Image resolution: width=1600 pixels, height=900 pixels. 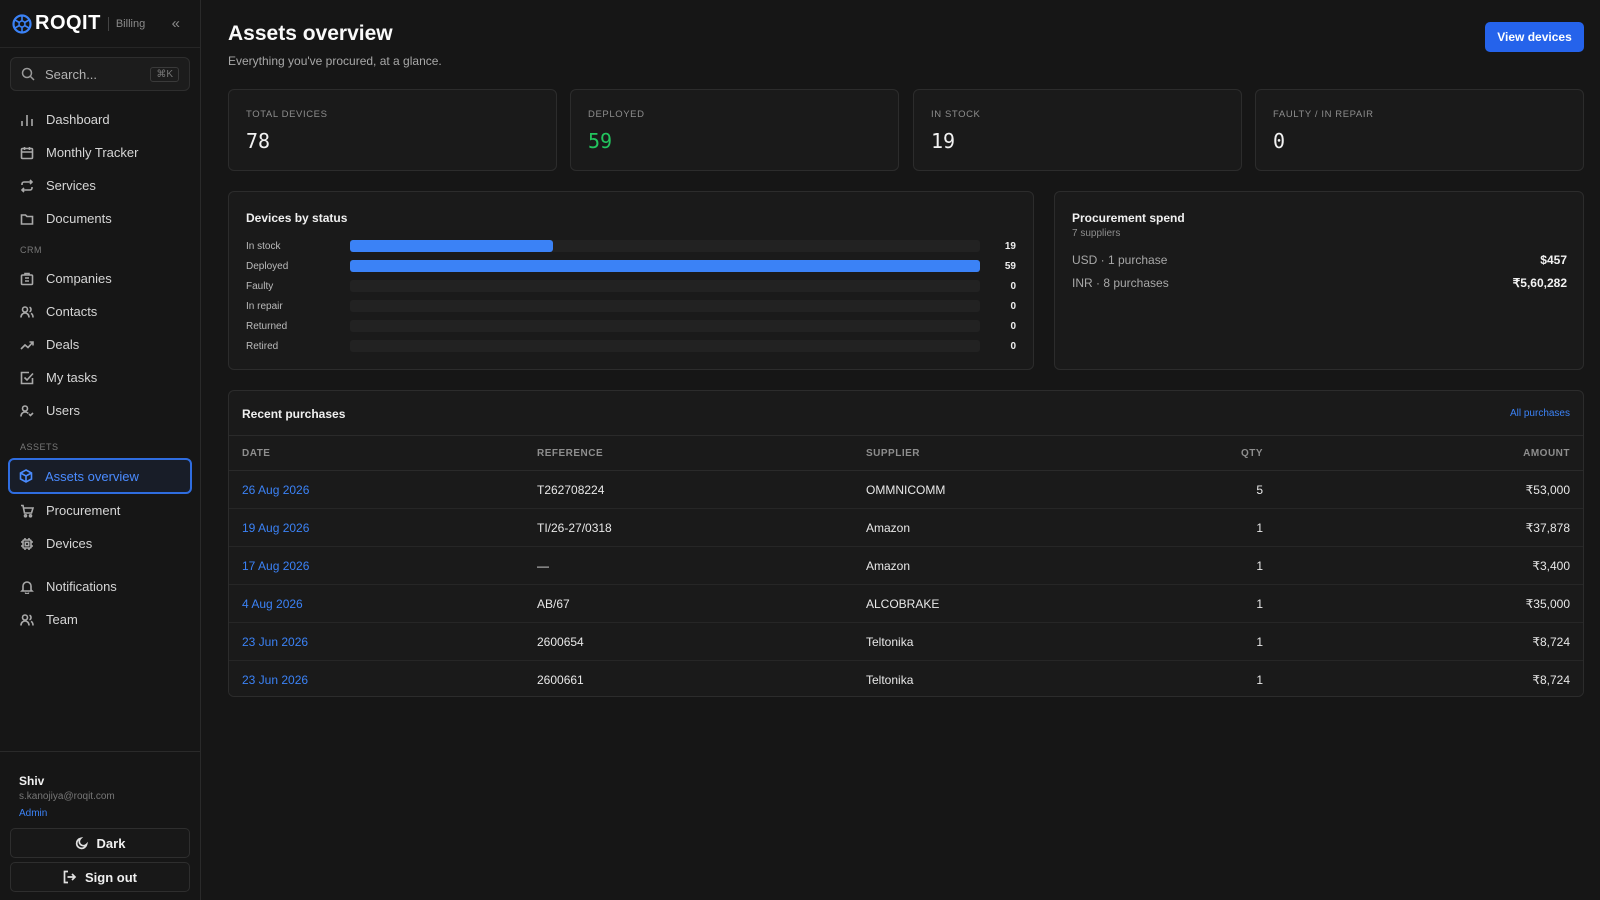 What do you see at coordinates (100, 619) in the screenshot?
I see `sidebar-item-team: Team` at bounding box center [100, 619].